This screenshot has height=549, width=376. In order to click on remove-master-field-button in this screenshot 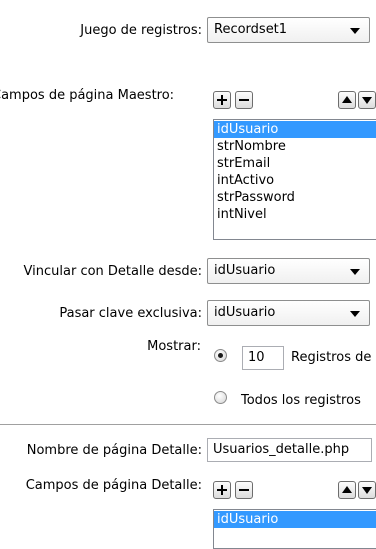, I will do `click(244, 100)`.